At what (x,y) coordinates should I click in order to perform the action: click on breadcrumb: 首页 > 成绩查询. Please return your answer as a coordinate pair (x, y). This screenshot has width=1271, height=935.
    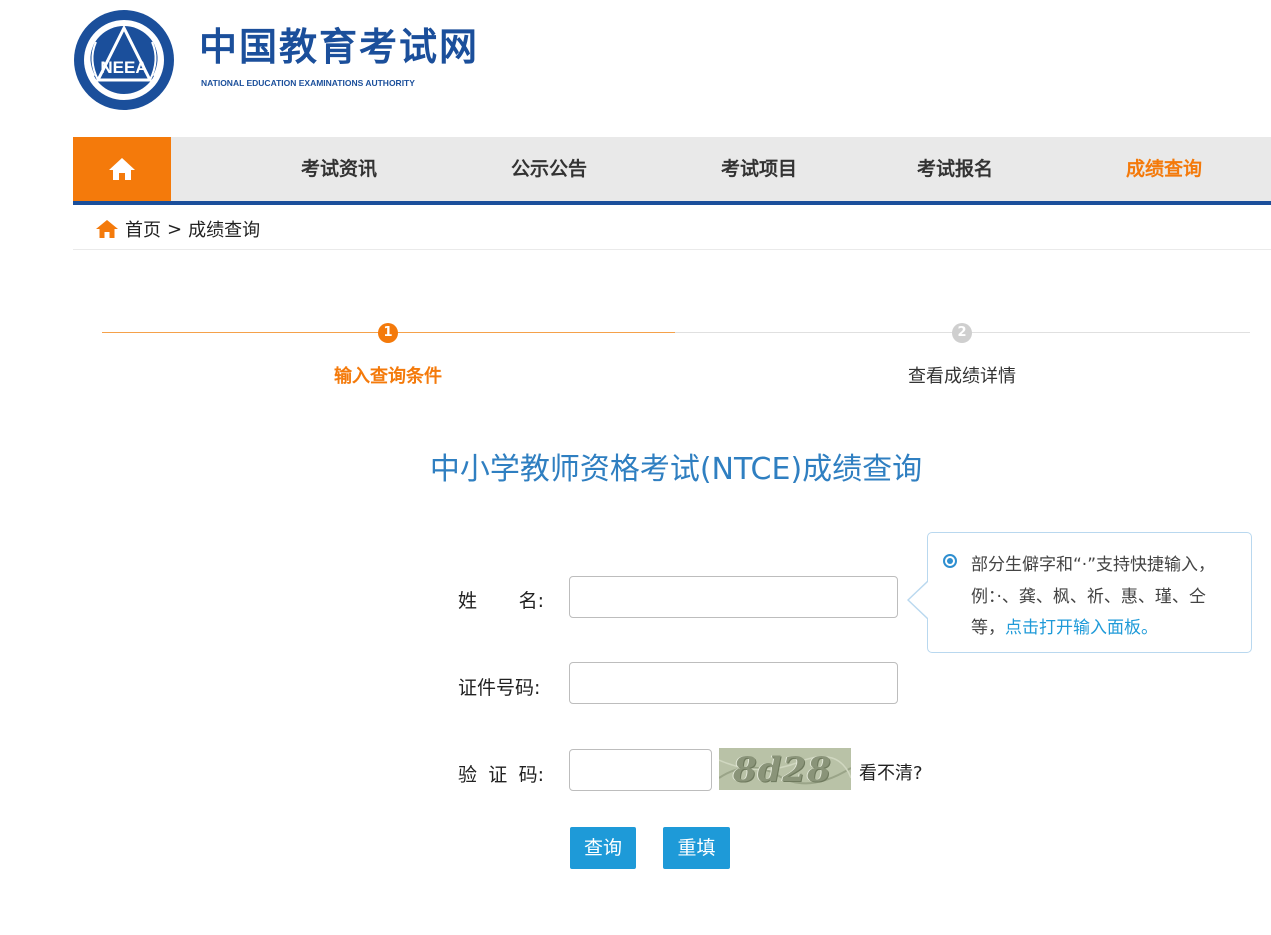
    Looking at the image, I should click on (177, 229).